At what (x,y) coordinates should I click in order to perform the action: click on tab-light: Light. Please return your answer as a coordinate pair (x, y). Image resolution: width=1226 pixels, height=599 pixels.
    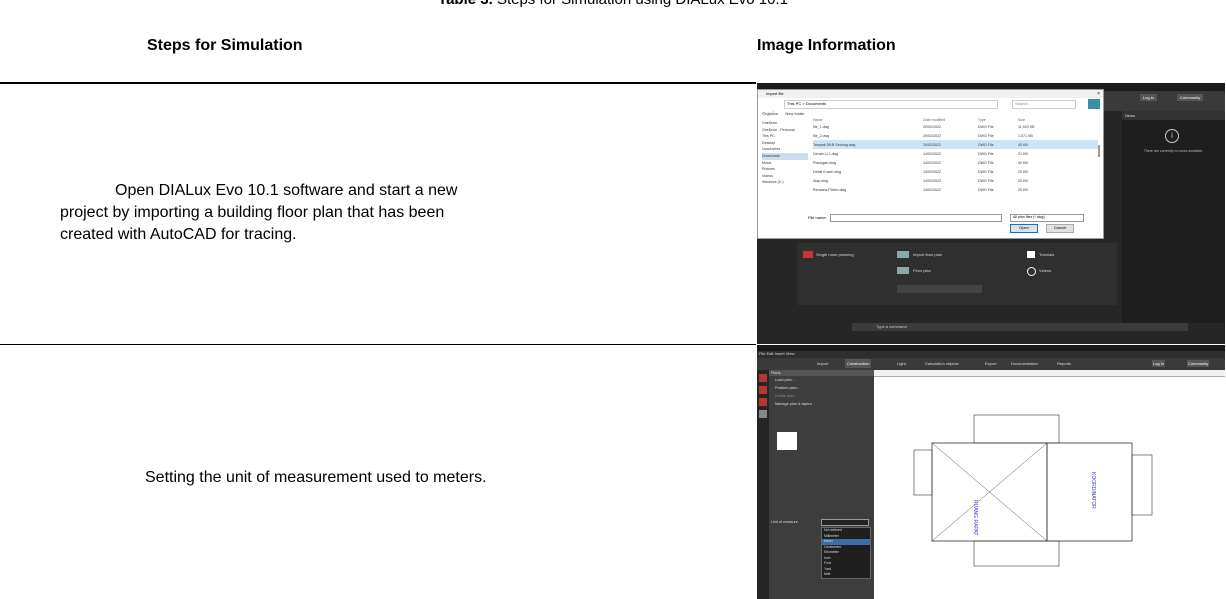
    Looking at the image, I should click on (901, 363).